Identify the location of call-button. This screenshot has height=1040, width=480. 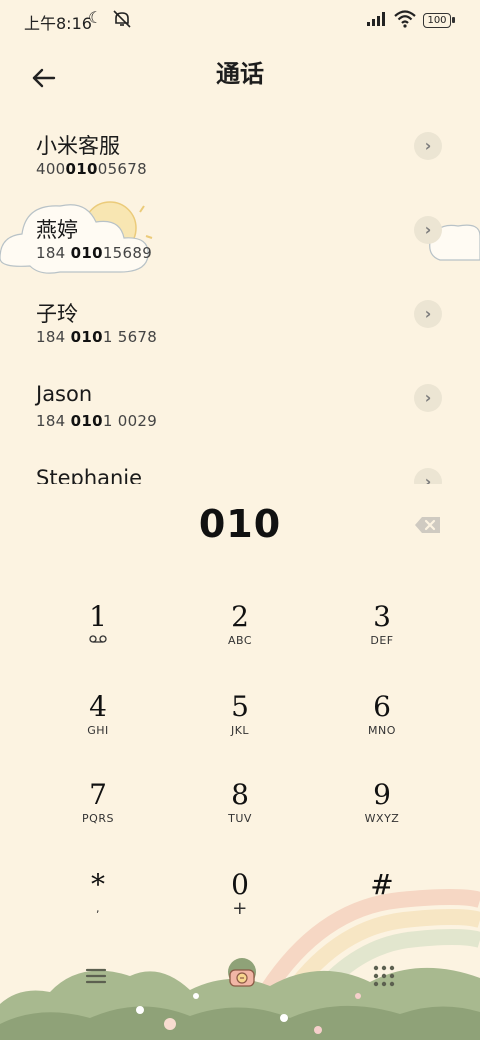
(242, 974).